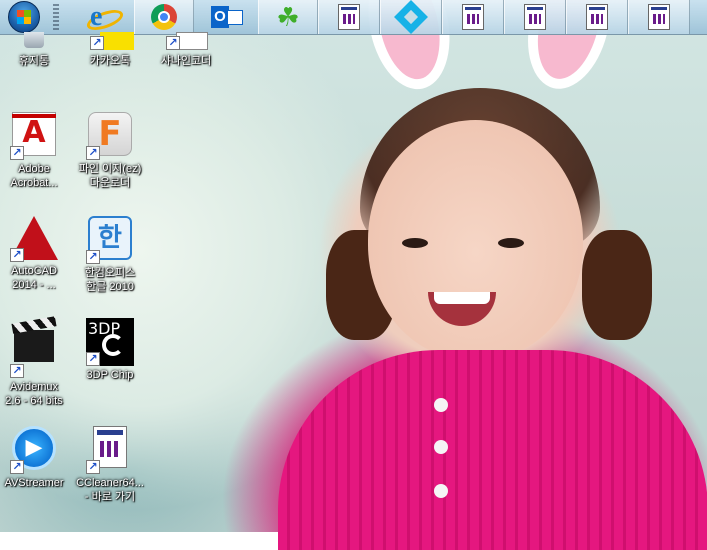  What do you see at coordinates (110, 240) in the screenshot?
I see `hwp-icon: 한 ↗` at bounding box center [110, 240].